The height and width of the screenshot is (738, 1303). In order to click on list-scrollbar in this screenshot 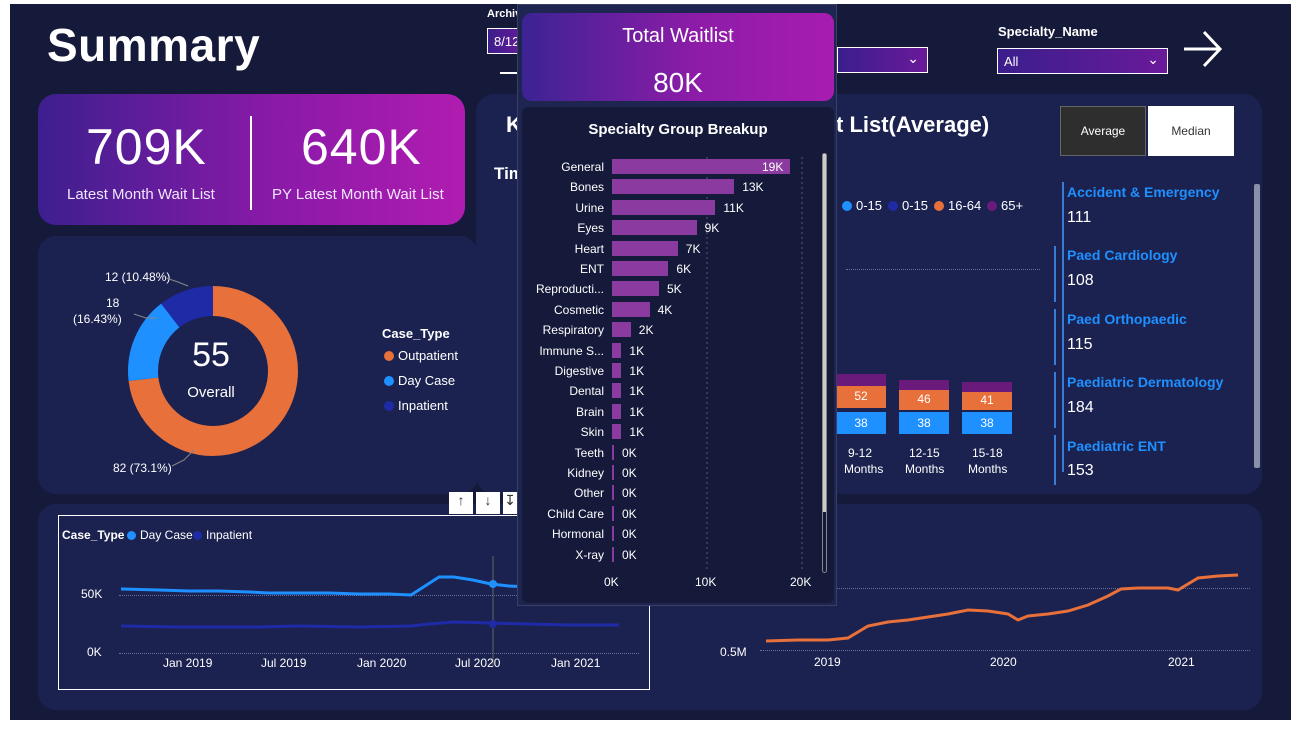, I will do `click(1257, 326)`.